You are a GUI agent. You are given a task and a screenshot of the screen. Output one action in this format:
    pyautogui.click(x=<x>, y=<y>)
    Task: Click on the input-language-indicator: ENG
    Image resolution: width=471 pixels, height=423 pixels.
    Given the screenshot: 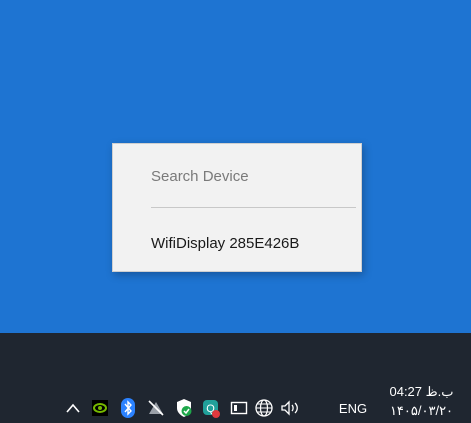 What is the action you would take?
    pyautogui.click(x=353, y=408)
    